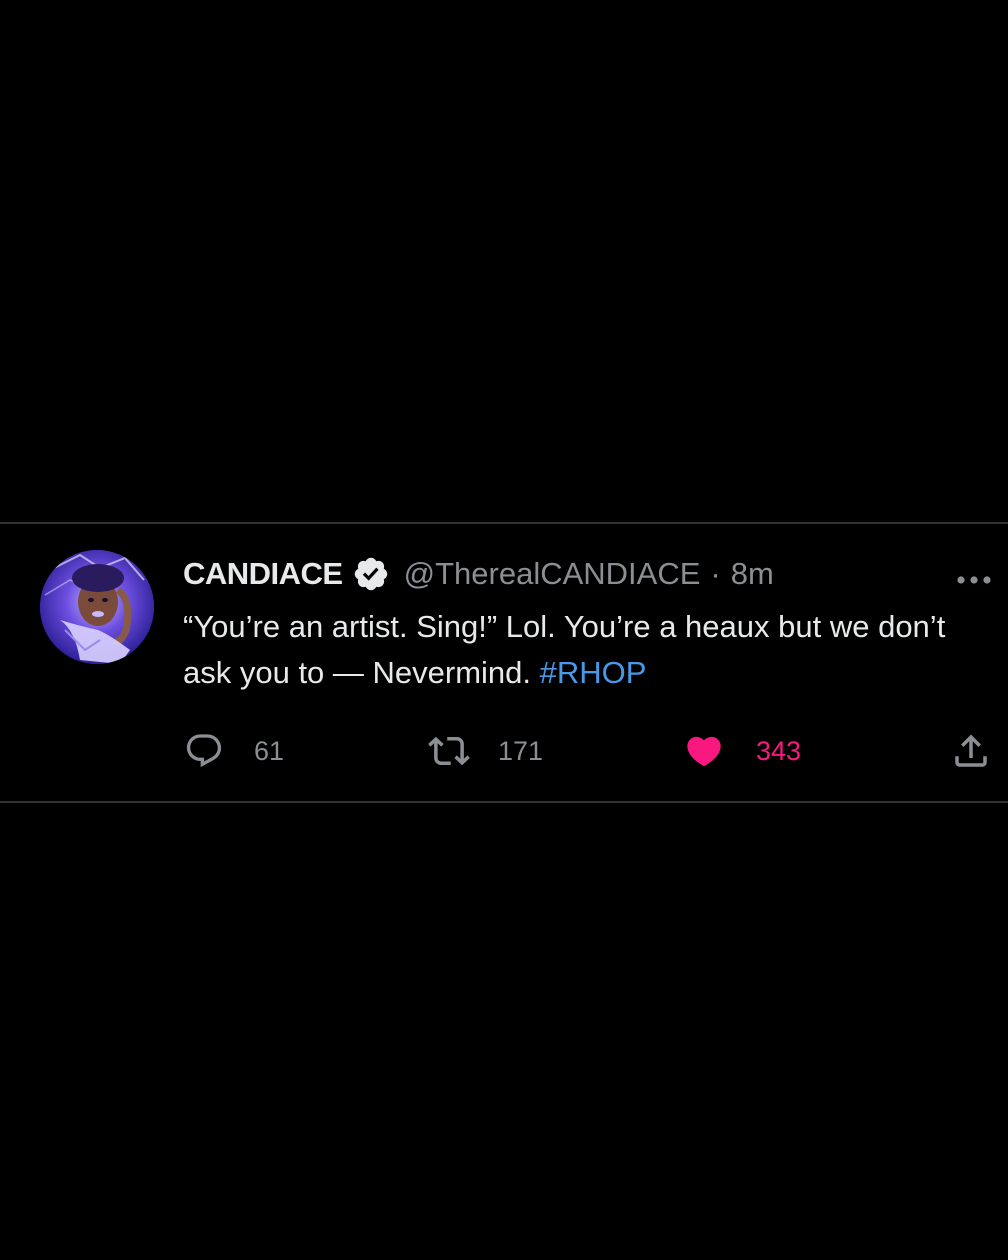 This screenshot has width=1008, height=1260. What do you see at coordinates (263, 574) in the screenshot?
I see `display-name: CANDIACE` at bounding box center [263, 574].